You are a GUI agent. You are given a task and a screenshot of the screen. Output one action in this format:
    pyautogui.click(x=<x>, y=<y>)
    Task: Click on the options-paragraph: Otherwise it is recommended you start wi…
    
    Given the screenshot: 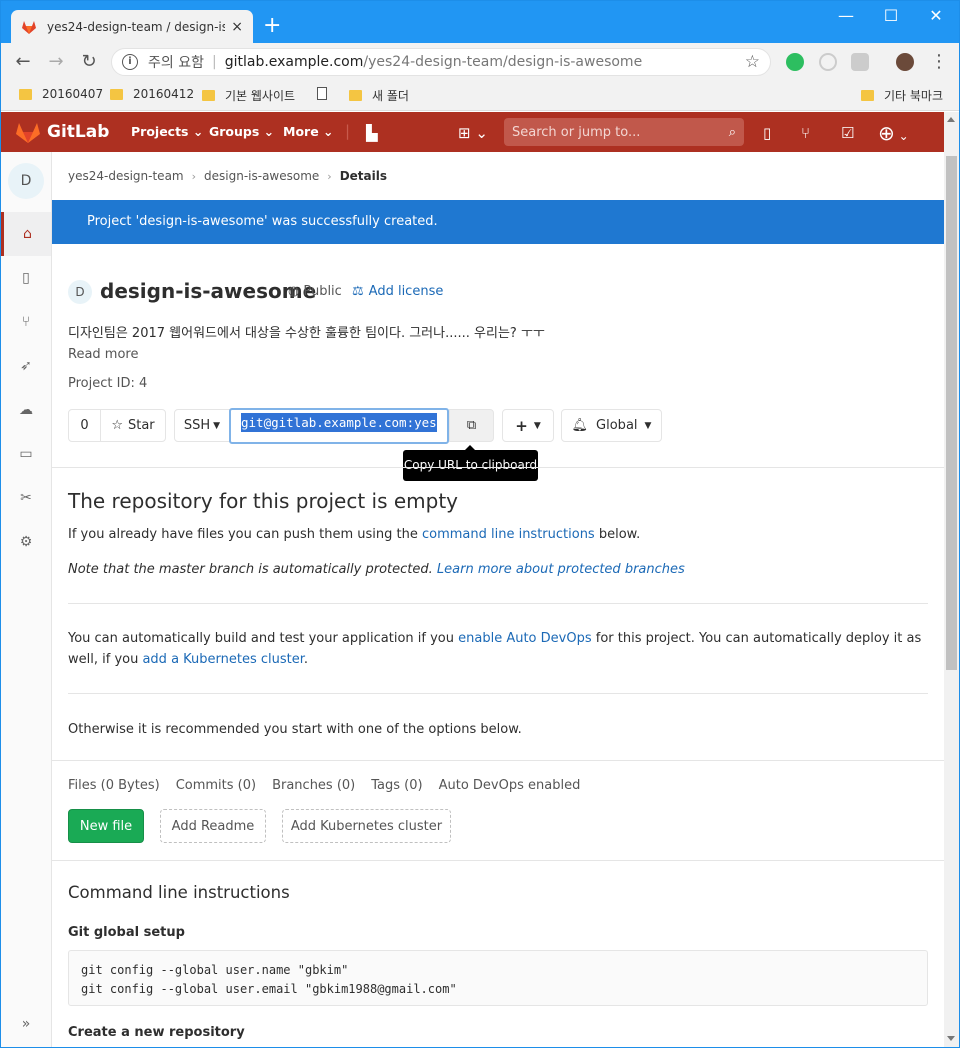 What is the action you would take?
    pyautogui.click(x=295, y=729)
    